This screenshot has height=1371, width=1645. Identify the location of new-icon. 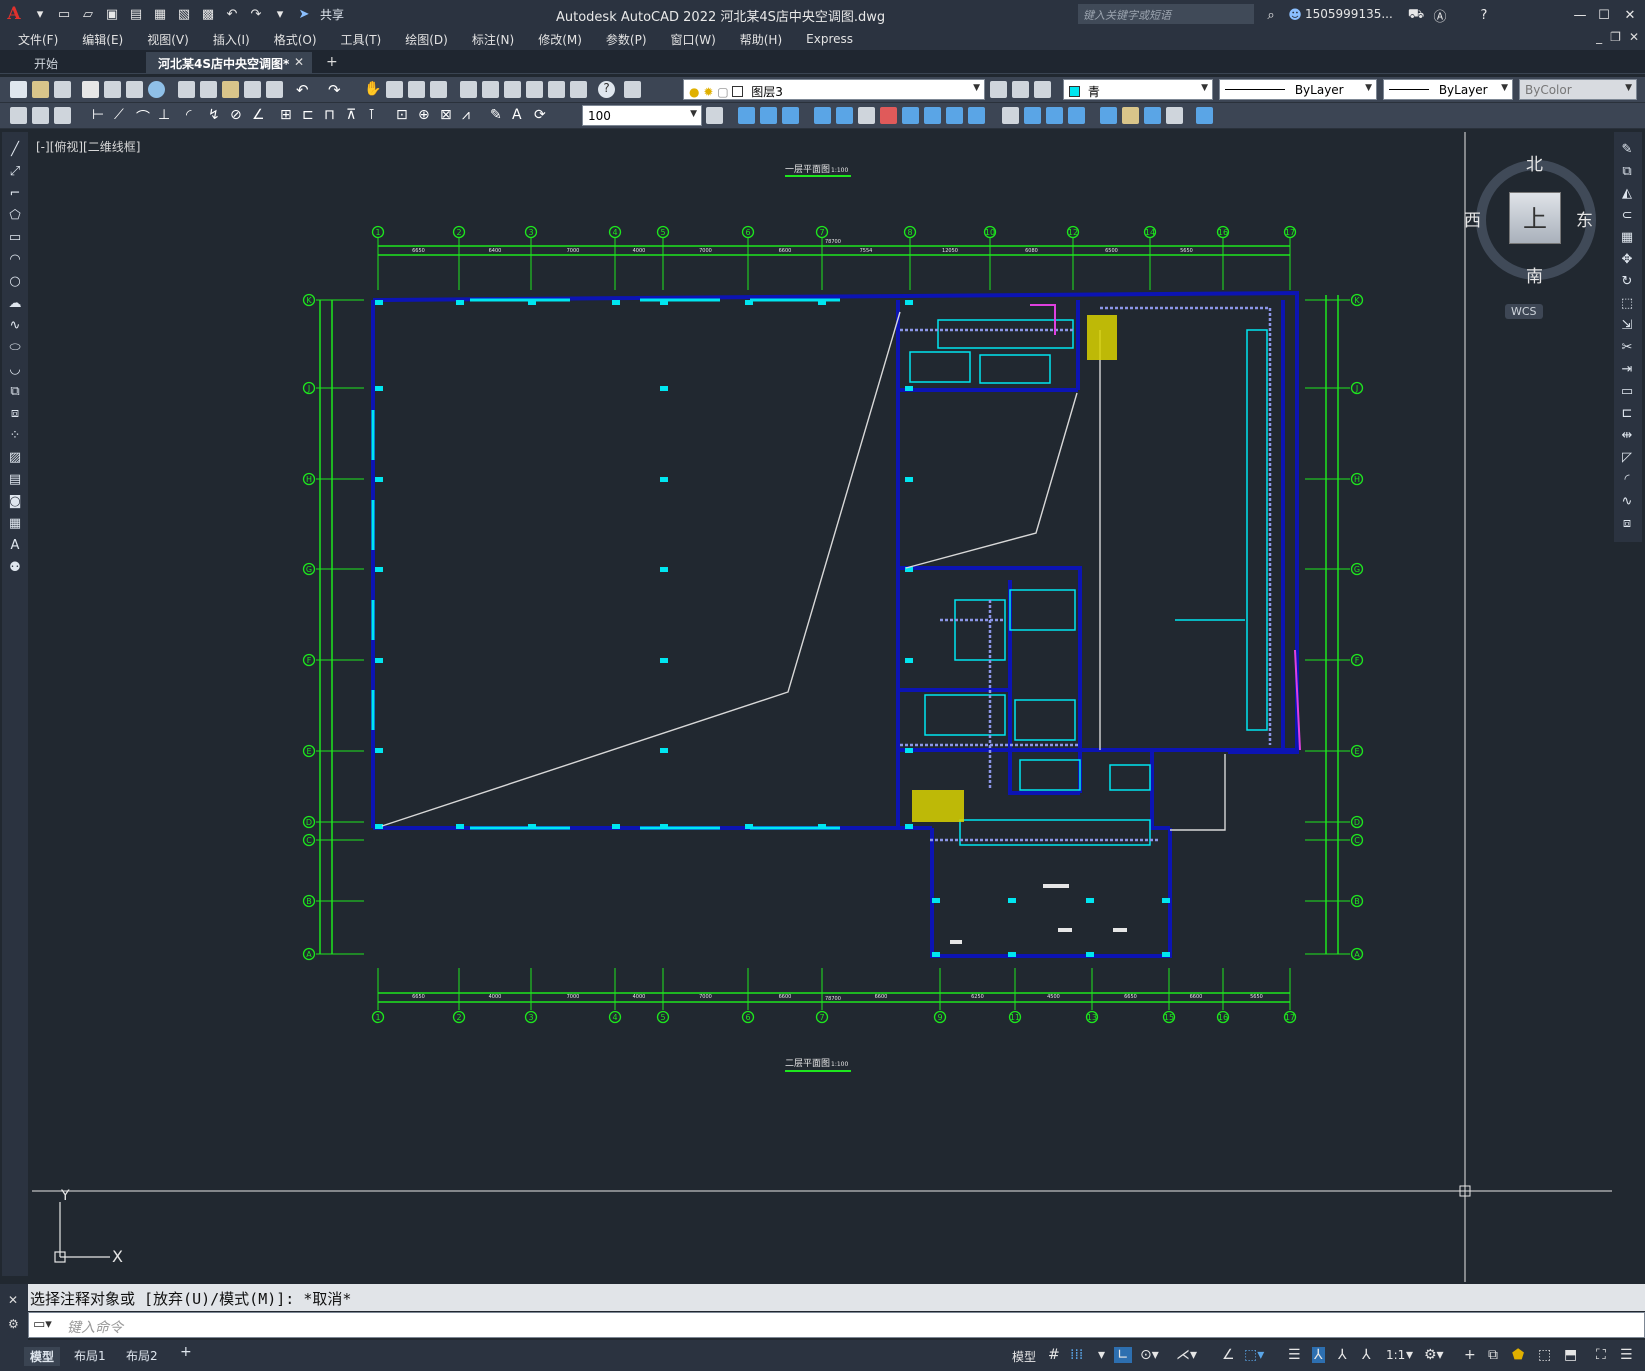
(18, 89).